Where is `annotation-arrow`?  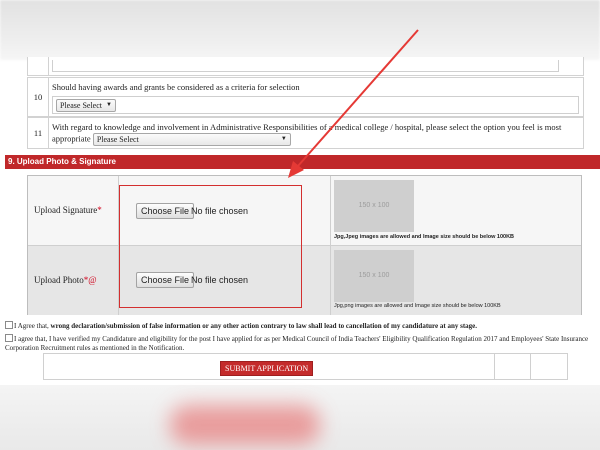
annotation-arrow is located at coordinates (353, 103).